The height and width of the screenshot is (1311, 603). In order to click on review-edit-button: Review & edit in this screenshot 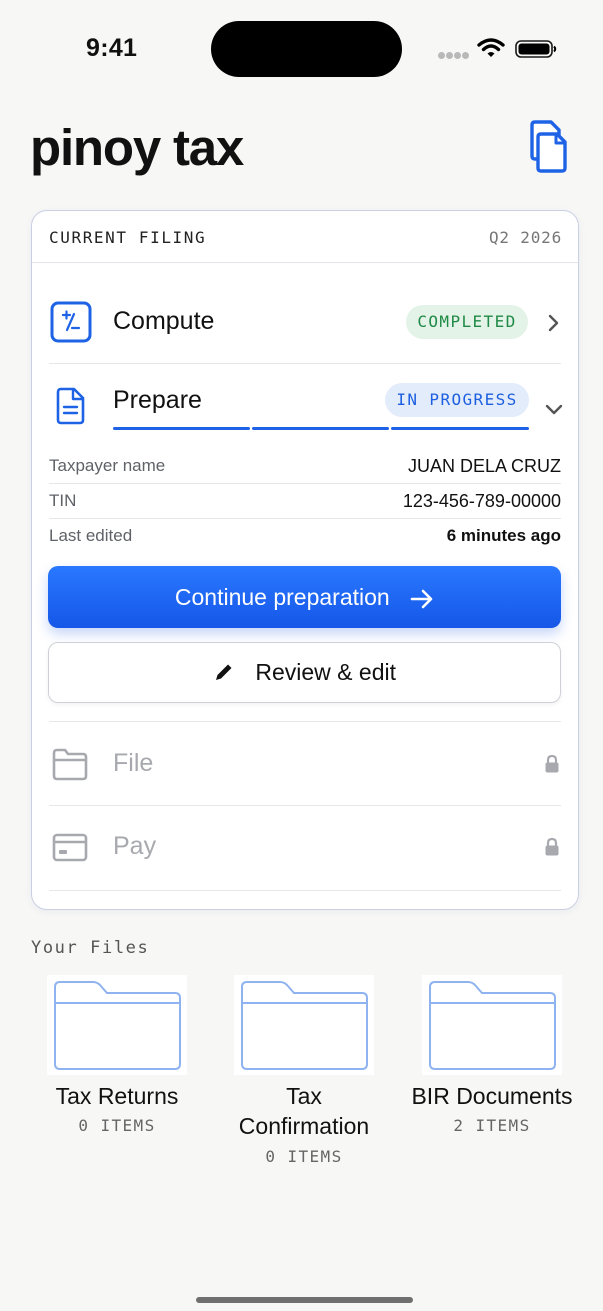, I will do `click(304, 672)`.